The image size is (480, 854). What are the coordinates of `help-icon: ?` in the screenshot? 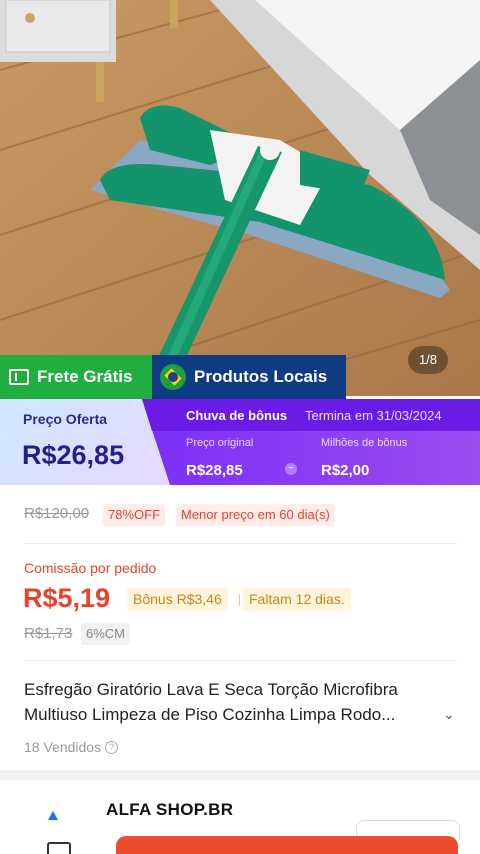 It's located at (112, 747).